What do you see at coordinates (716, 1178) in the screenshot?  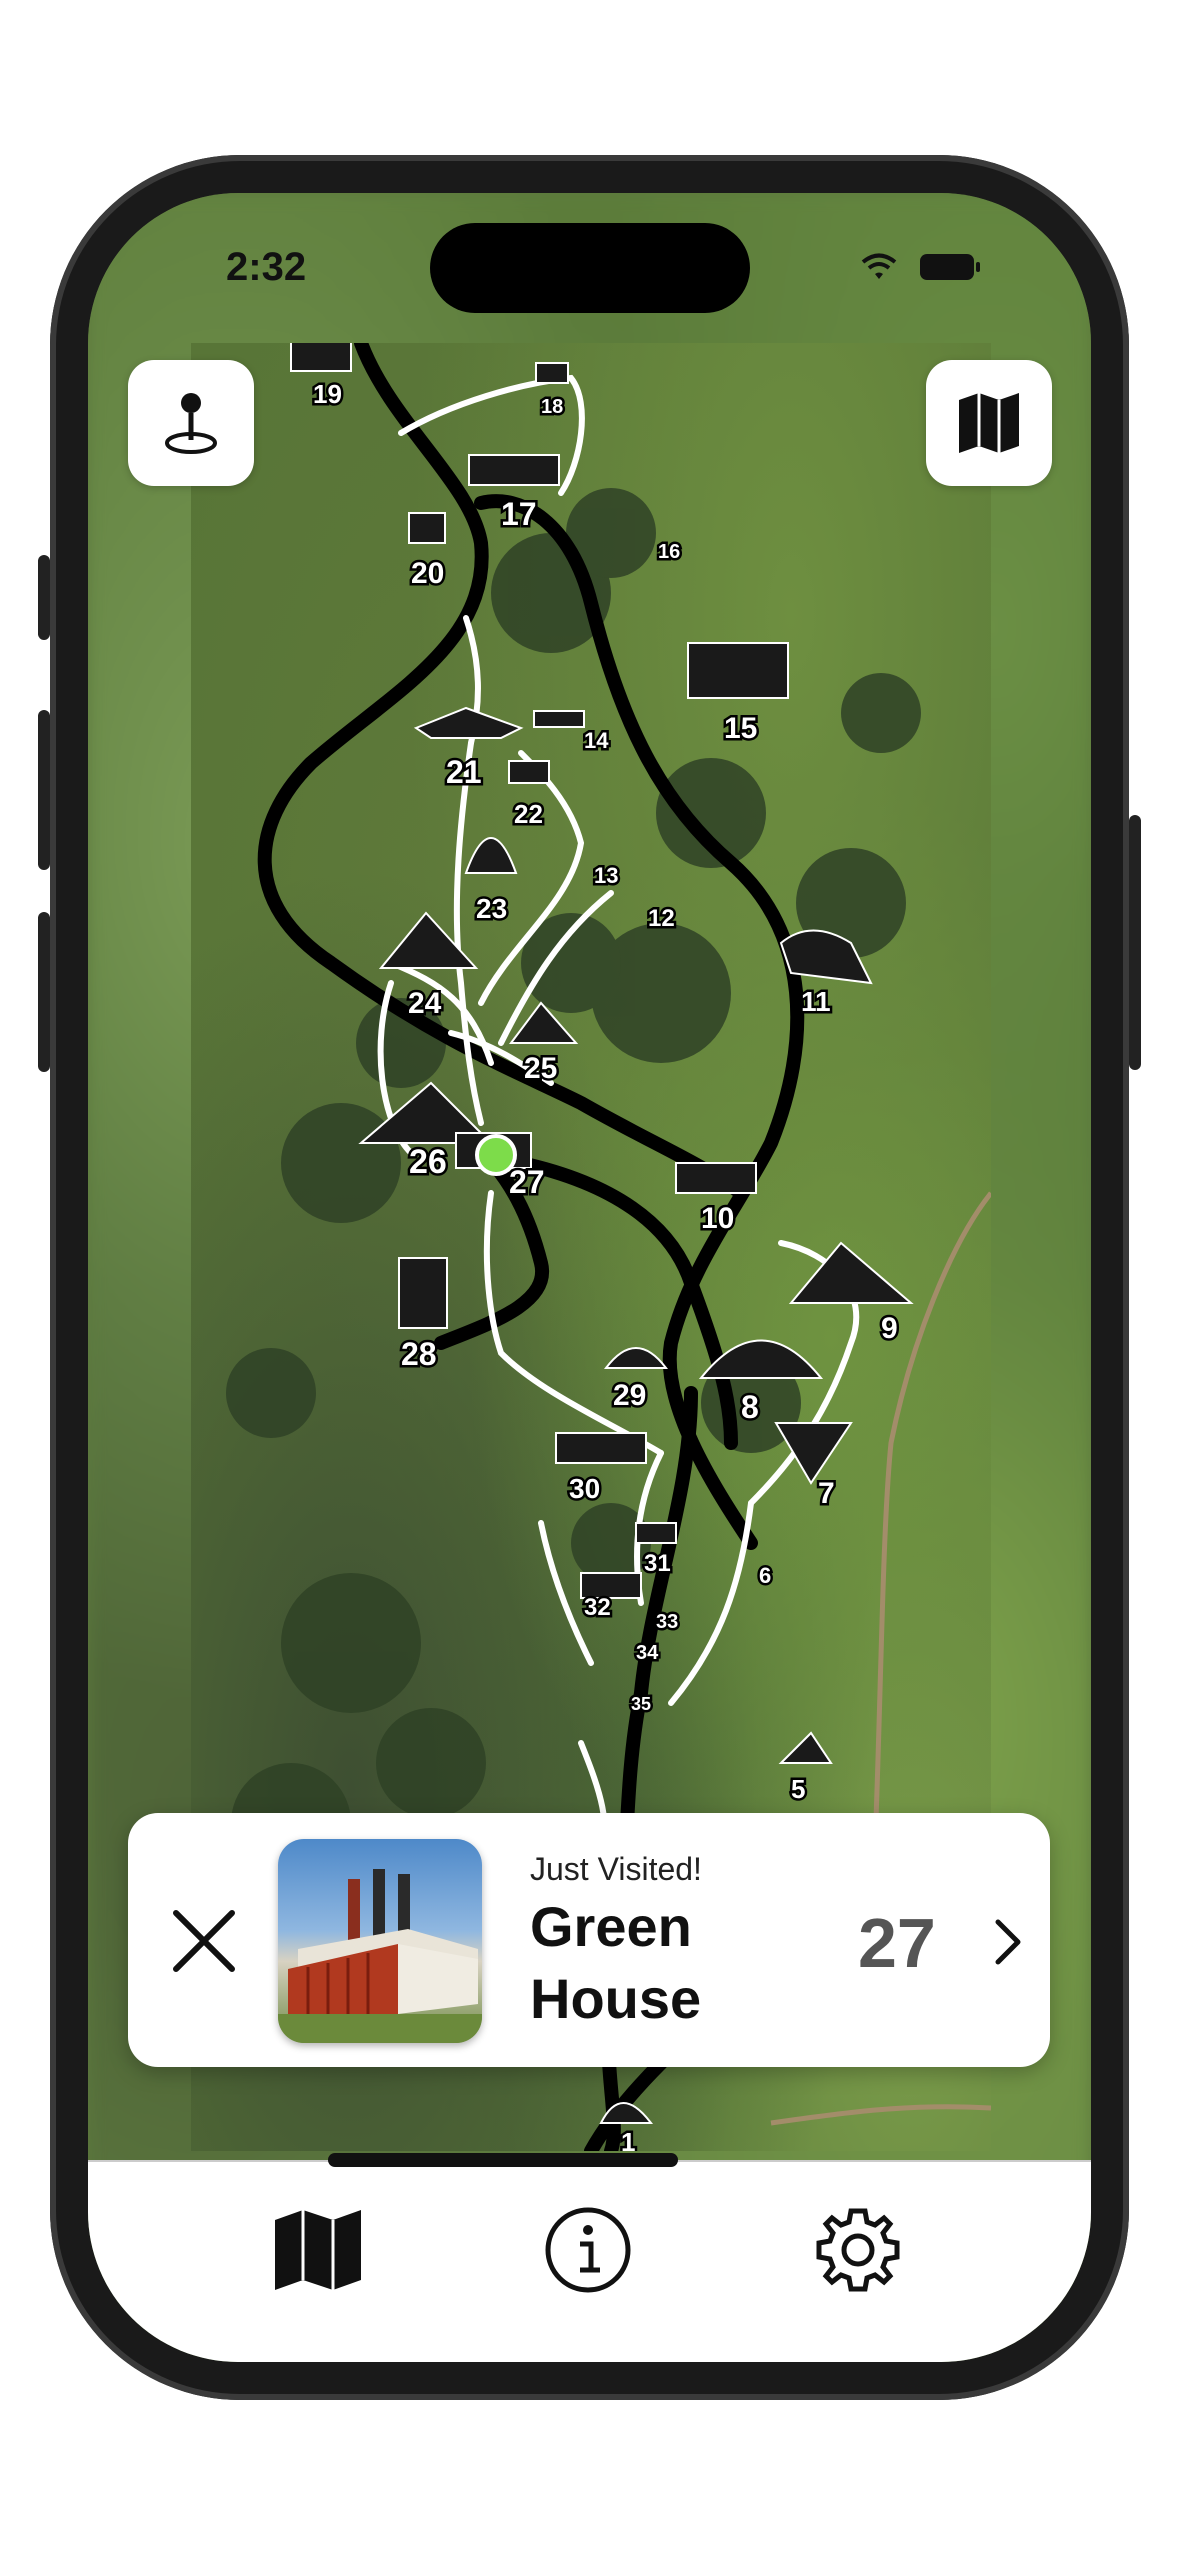 I see `landmark-10-shape` at bounding box center [716, 1178].